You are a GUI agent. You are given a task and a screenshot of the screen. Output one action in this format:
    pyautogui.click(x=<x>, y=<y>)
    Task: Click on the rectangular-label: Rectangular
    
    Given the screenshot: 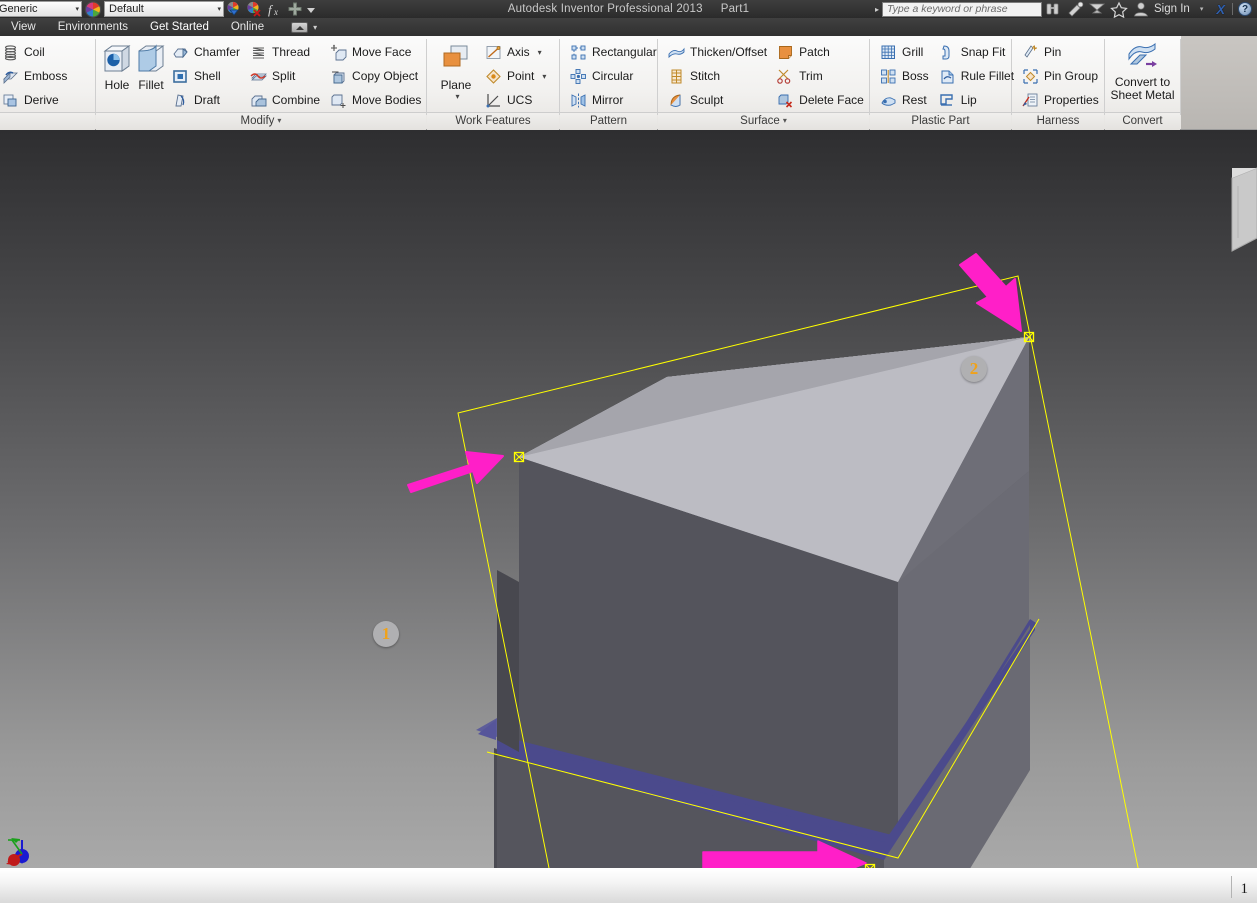 What is the action you would take?
    pyautogui.click(x=624, y=52)
    